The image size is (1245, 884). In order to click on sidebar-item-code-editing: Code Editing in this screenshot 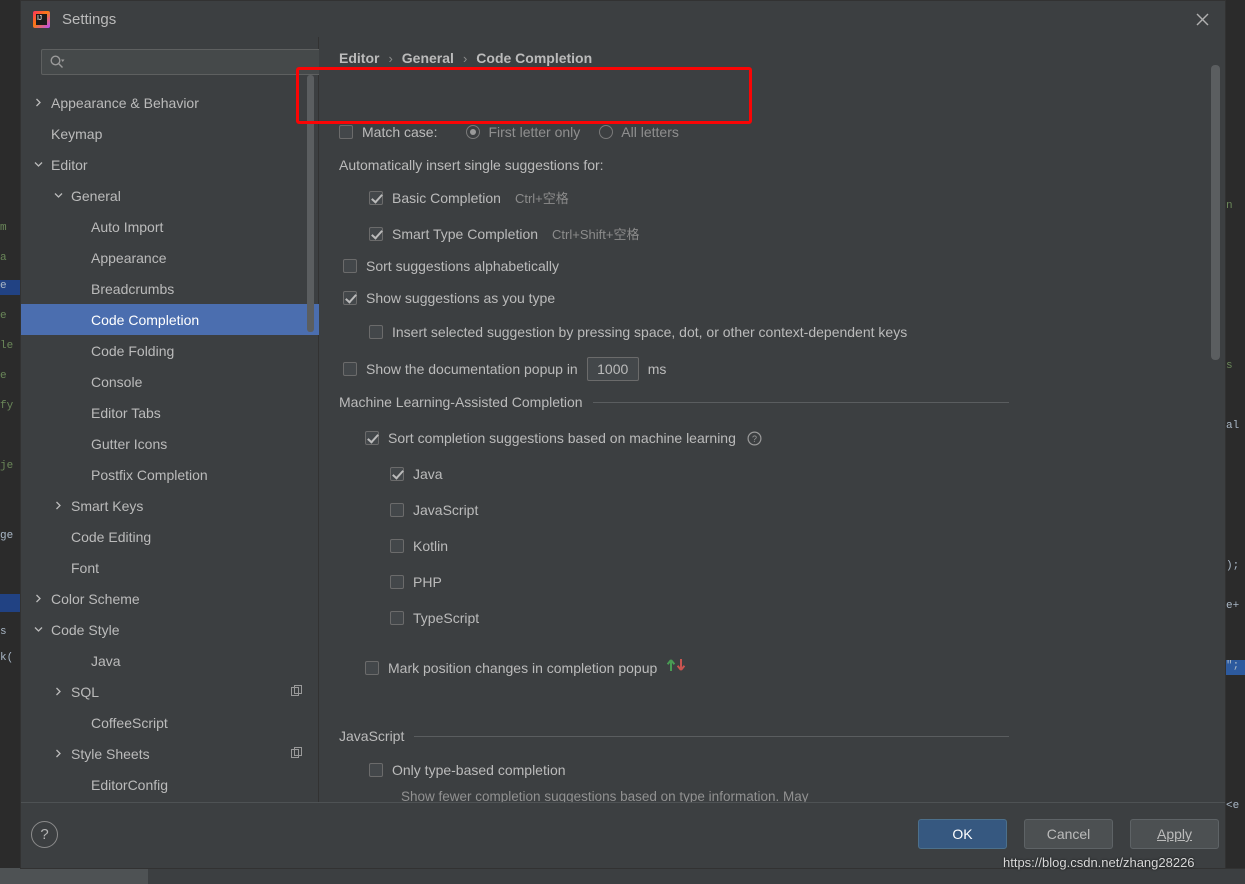, I will do `click(170, 536)`.